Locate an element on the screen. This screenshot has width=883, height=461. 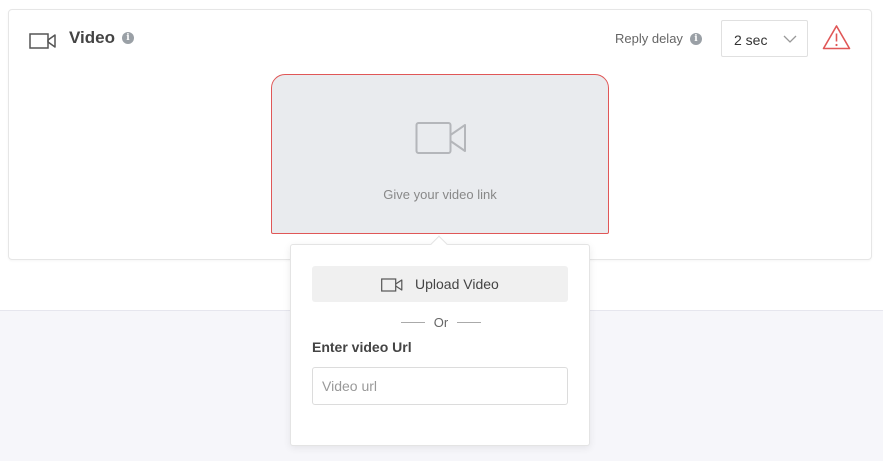
or-divider: Or is located at coordinates (441, 322).